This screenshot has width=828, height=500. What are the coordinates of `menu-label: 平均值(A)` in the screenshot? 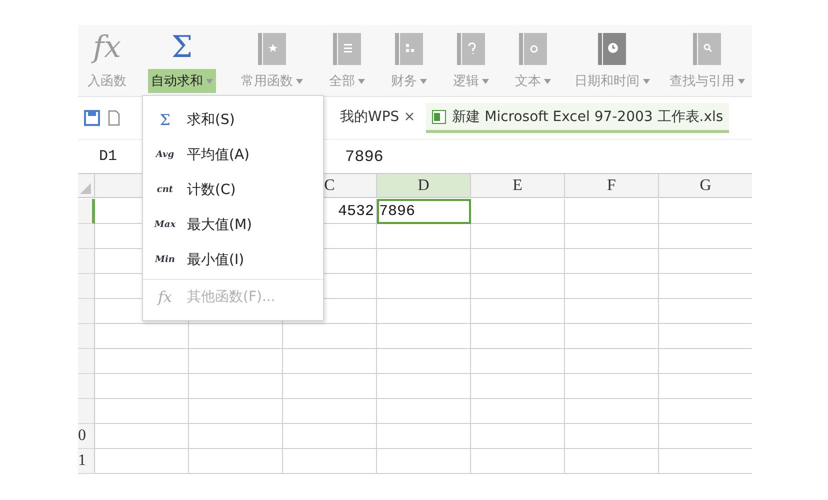 It's located at (218, 155).